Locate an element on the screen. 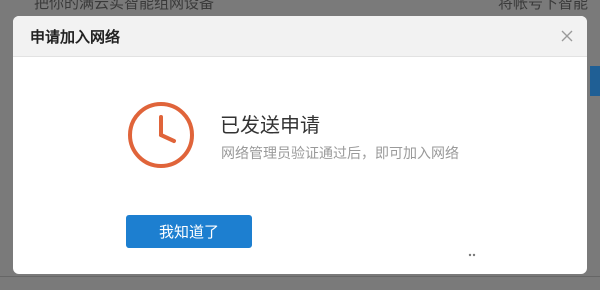  confirm-button: 我知道了 is located at coordinates (189, 231).